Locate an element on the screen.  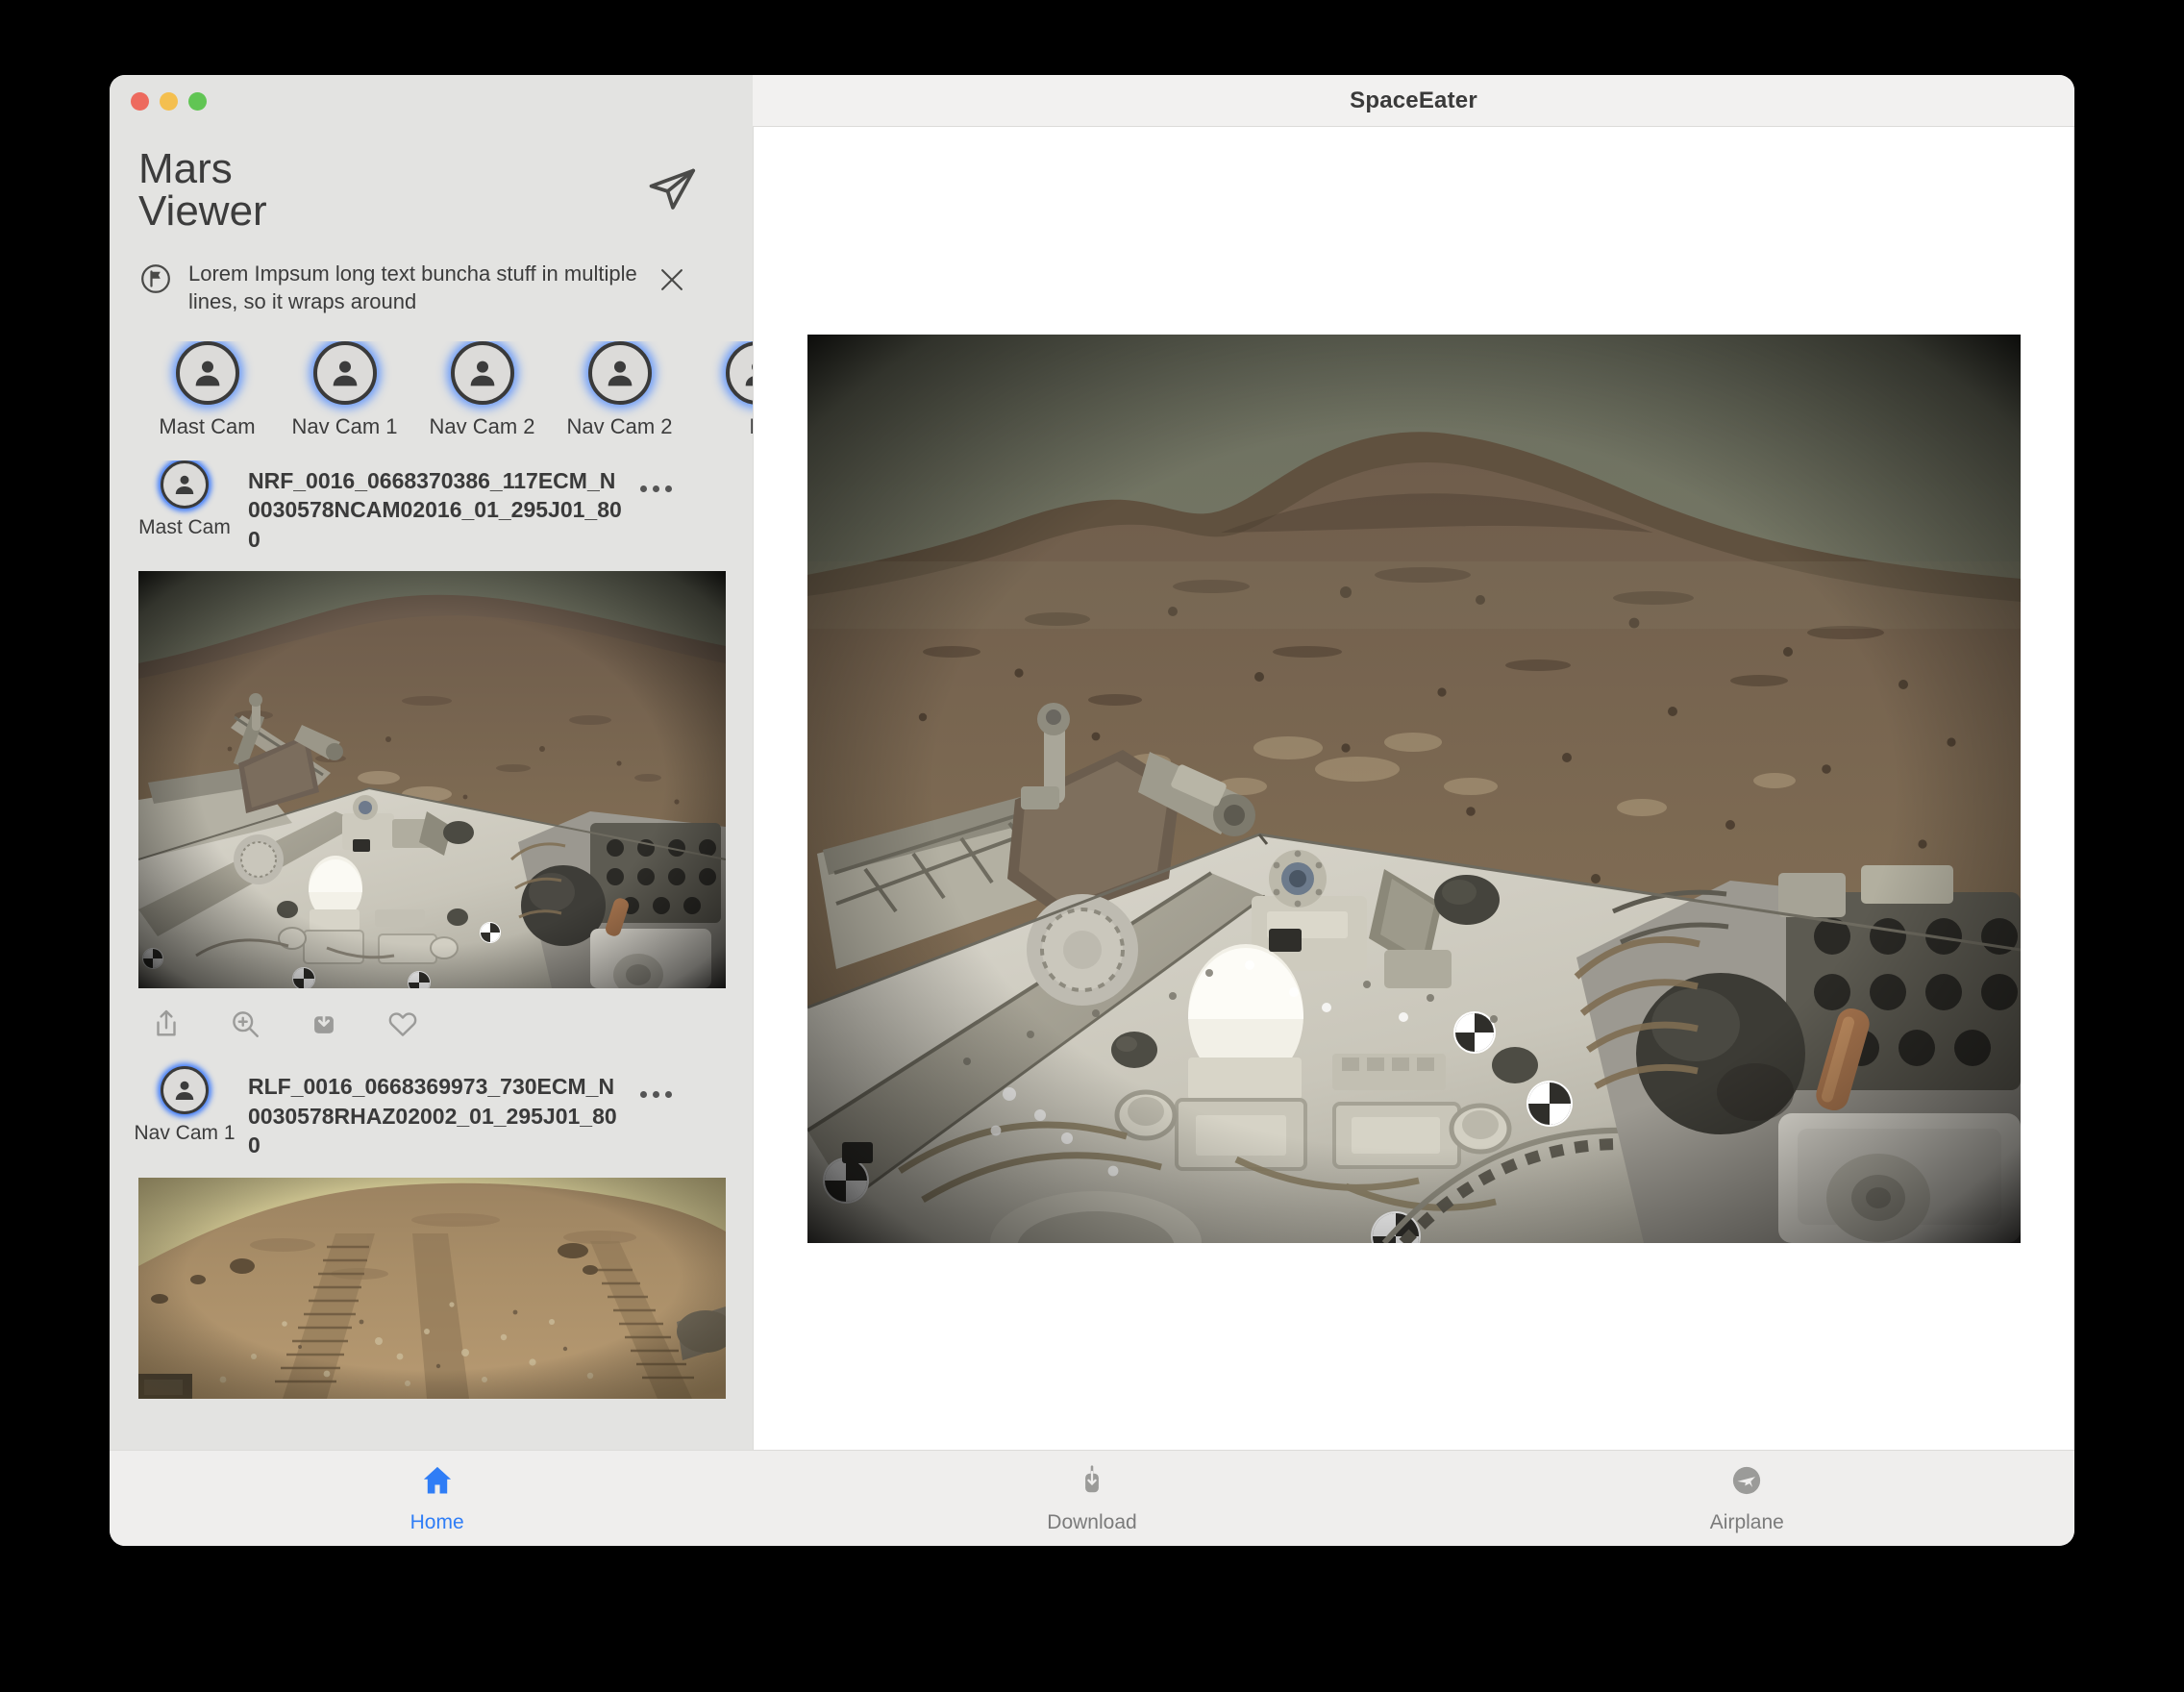
home-icon is located at coordinates (438, 1483).